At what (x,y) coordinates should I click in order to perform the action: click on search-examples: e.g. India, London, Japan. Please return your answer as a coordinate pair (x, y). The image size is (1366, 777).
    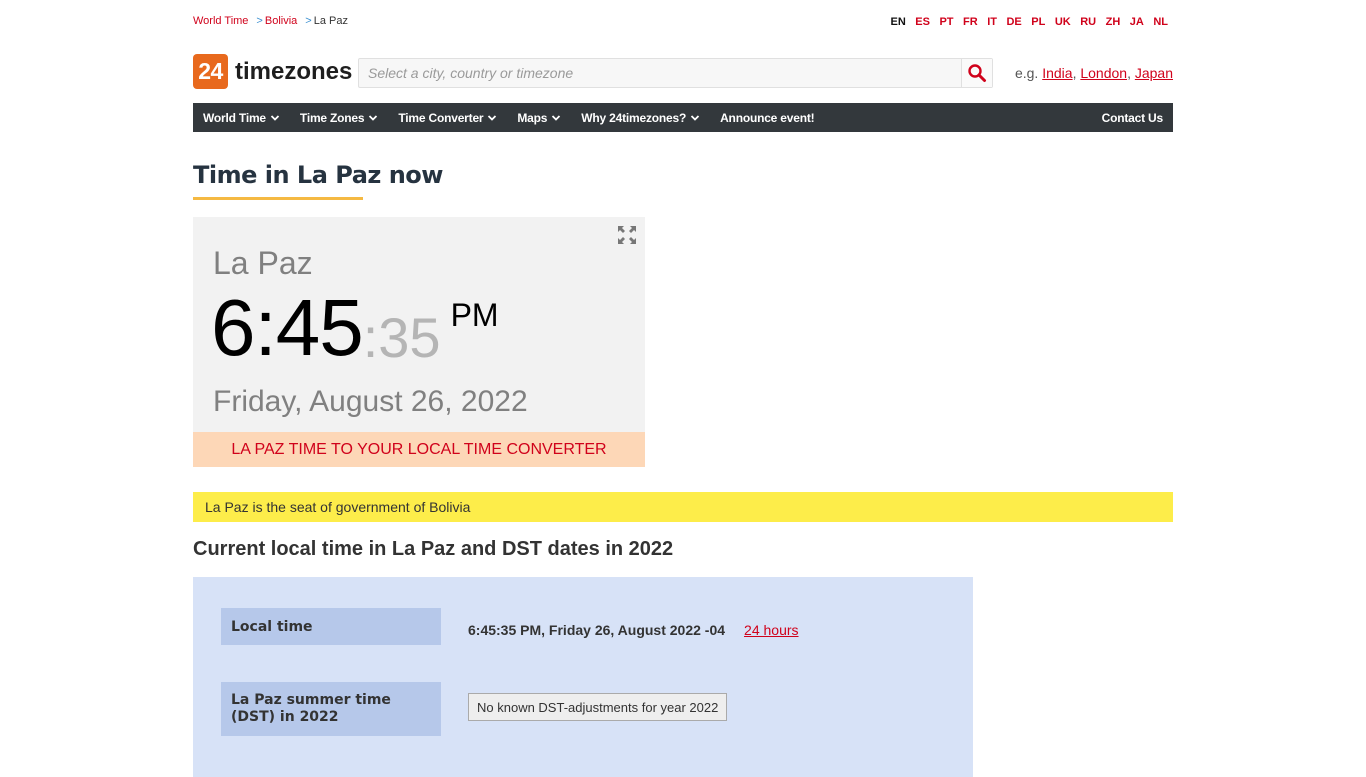
    Looking at the image, I should click on (1093, 73).